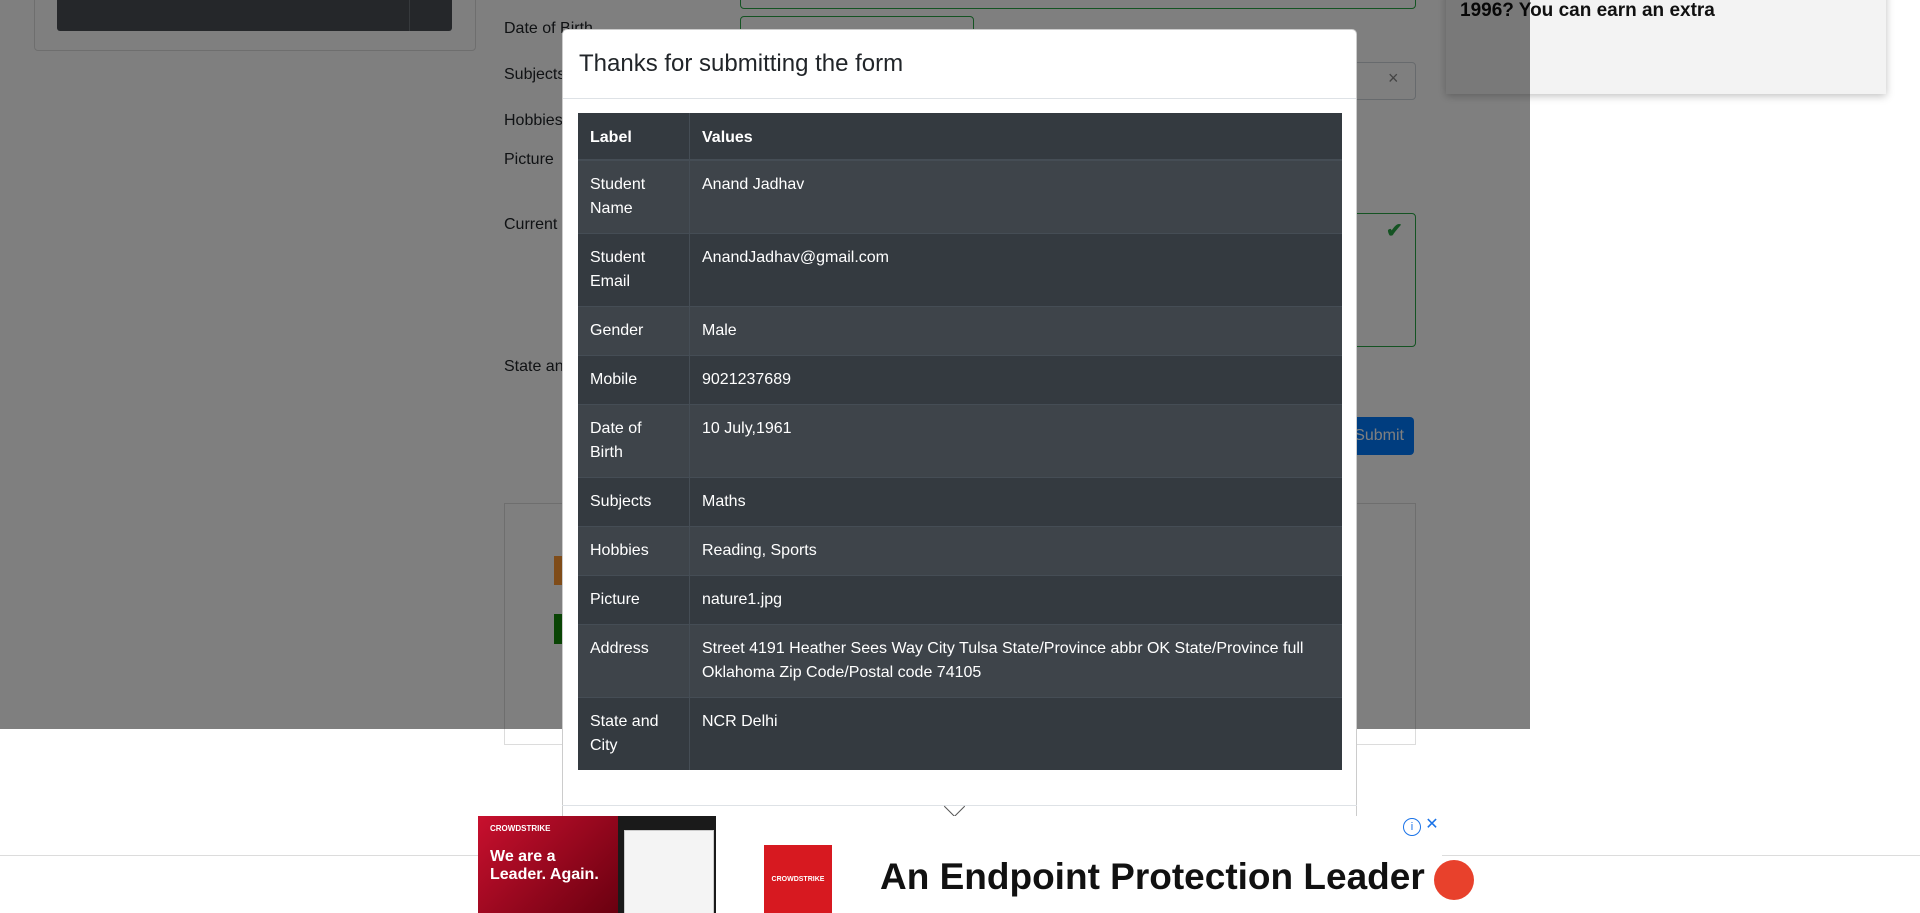 This screenshot has height=913, width=1920. Describe the element at coordinates (1015, 331) in the screenshot. I see `row-value: Male` at that location.